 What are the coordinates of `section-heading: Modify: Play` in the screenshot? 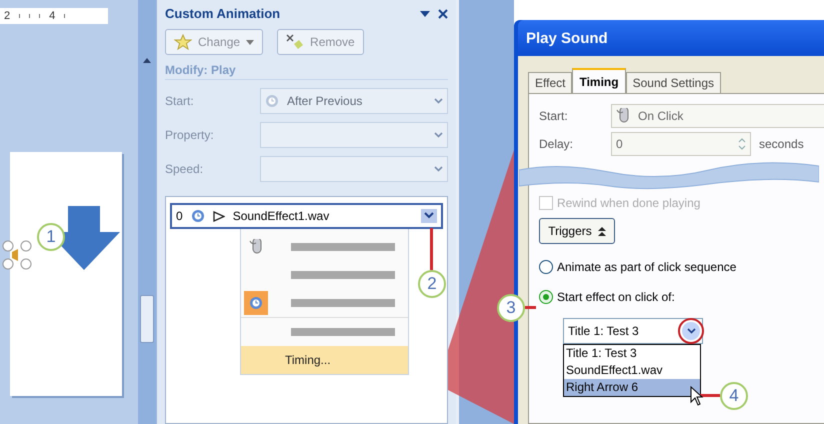 It's located at (306, 71).